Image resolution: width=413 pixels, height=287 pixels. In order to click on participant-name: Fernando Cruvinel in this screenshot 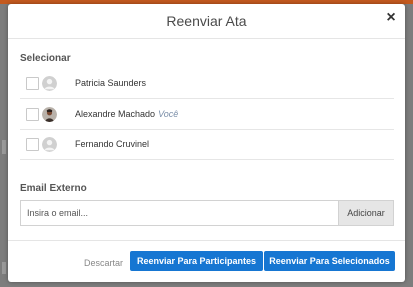, I will do `click(112, 144)`.